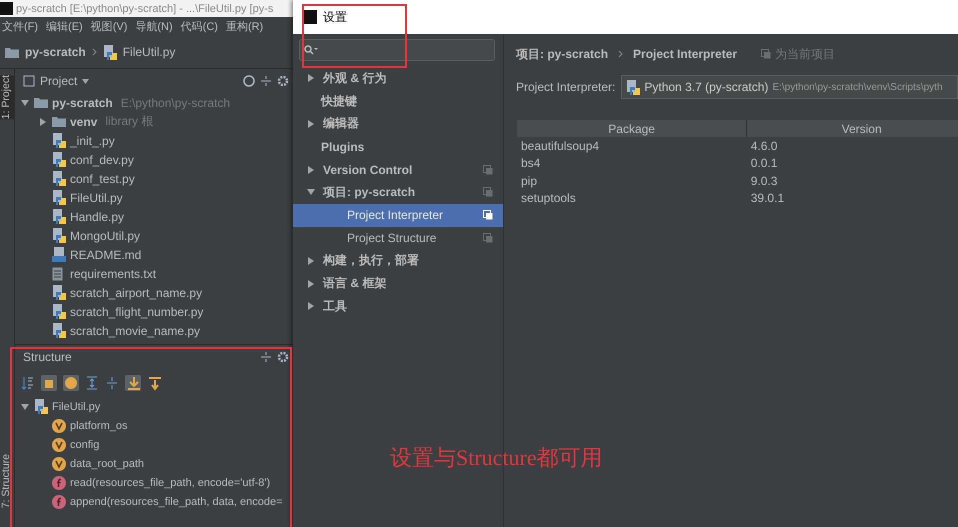  What do you see at coordinates (155, 383) in the screenshot?
I see `autoscroll-from-source-icon` at bounding box center [155, 383].